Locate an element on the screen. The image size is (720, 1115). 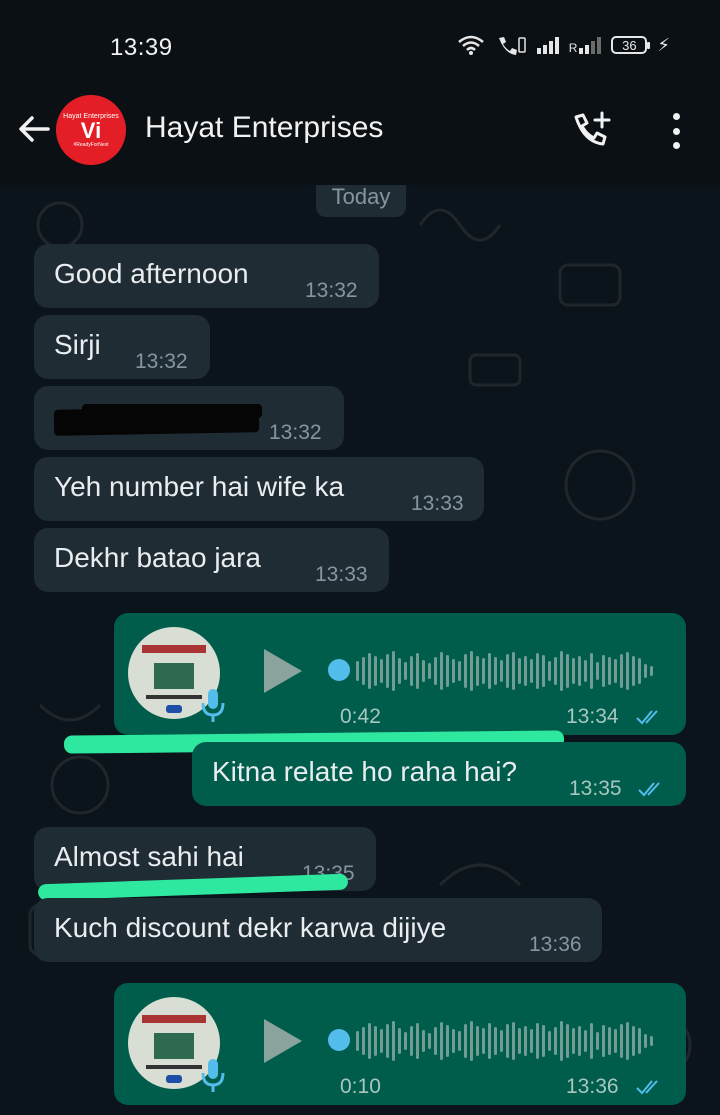
voice-message-bubble: 0:10 13:36 is located at coordinates (400, 1044).